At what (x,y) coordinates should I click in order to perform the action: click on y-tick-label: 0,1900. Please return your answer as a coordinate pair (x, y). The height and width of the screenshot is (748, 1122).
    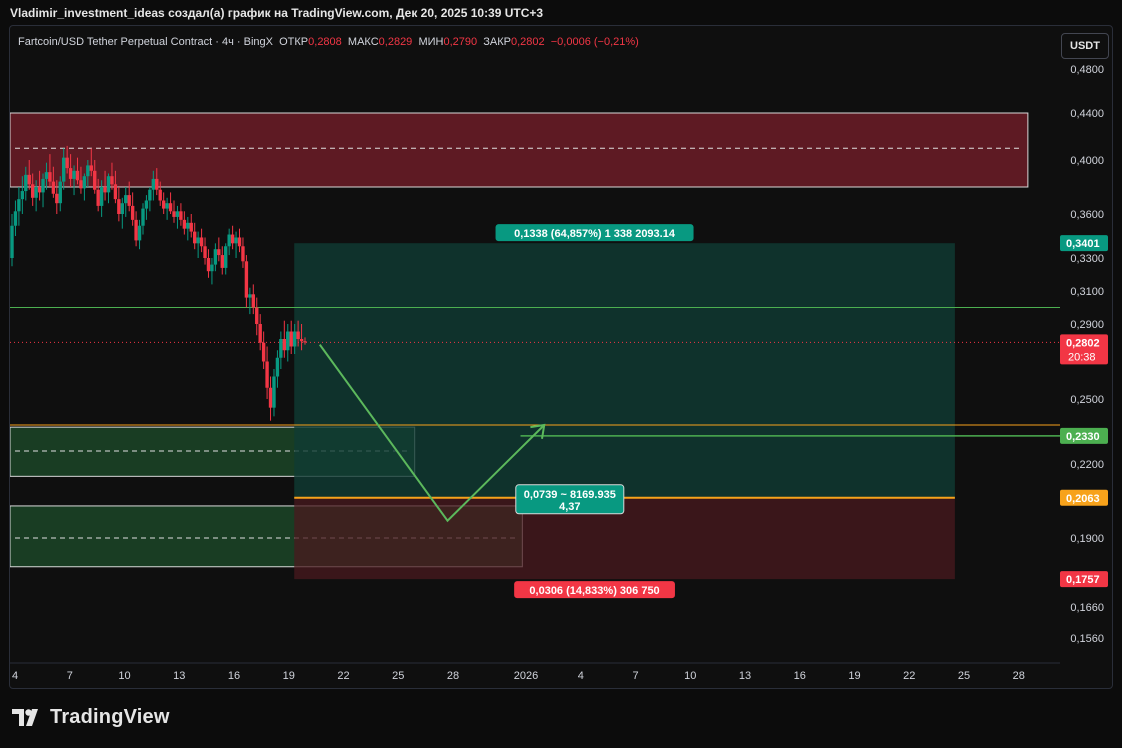
    Looking at the image, I should click on (1087, 539).